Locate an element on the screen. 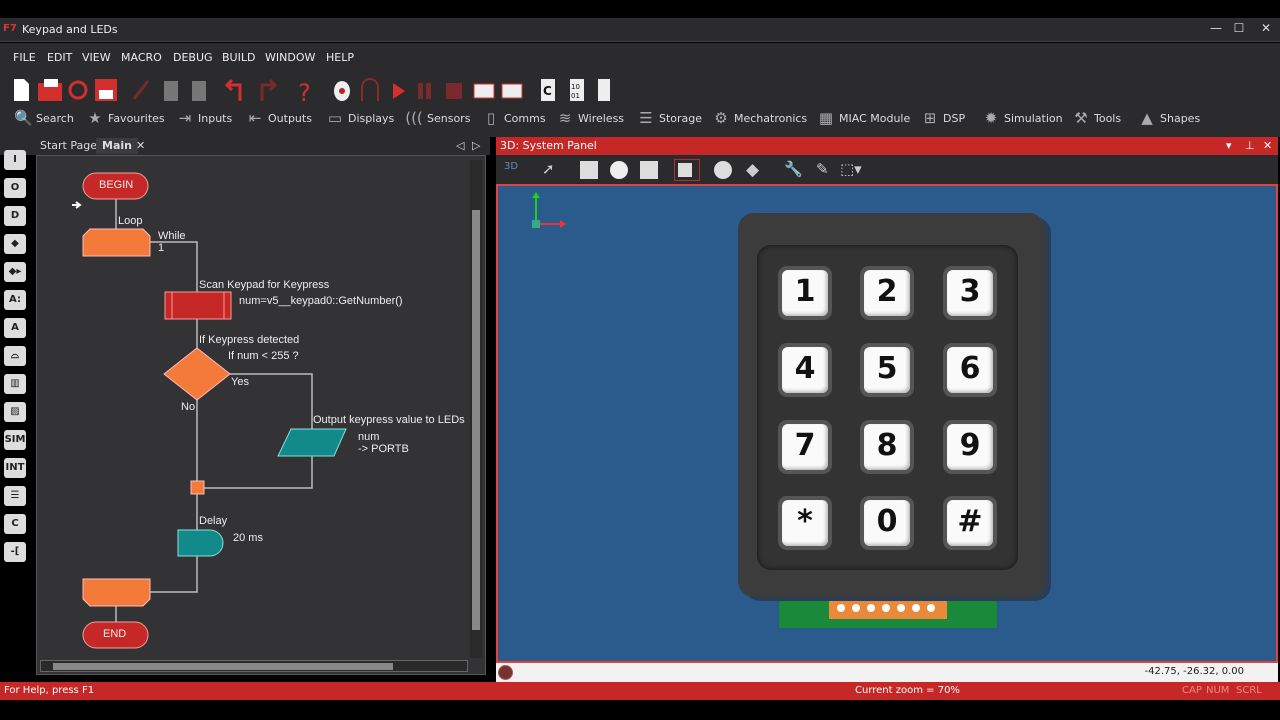 This screenshot has width=1280, height=720. keypad-key: 2 is located at coordinates (887, 293).